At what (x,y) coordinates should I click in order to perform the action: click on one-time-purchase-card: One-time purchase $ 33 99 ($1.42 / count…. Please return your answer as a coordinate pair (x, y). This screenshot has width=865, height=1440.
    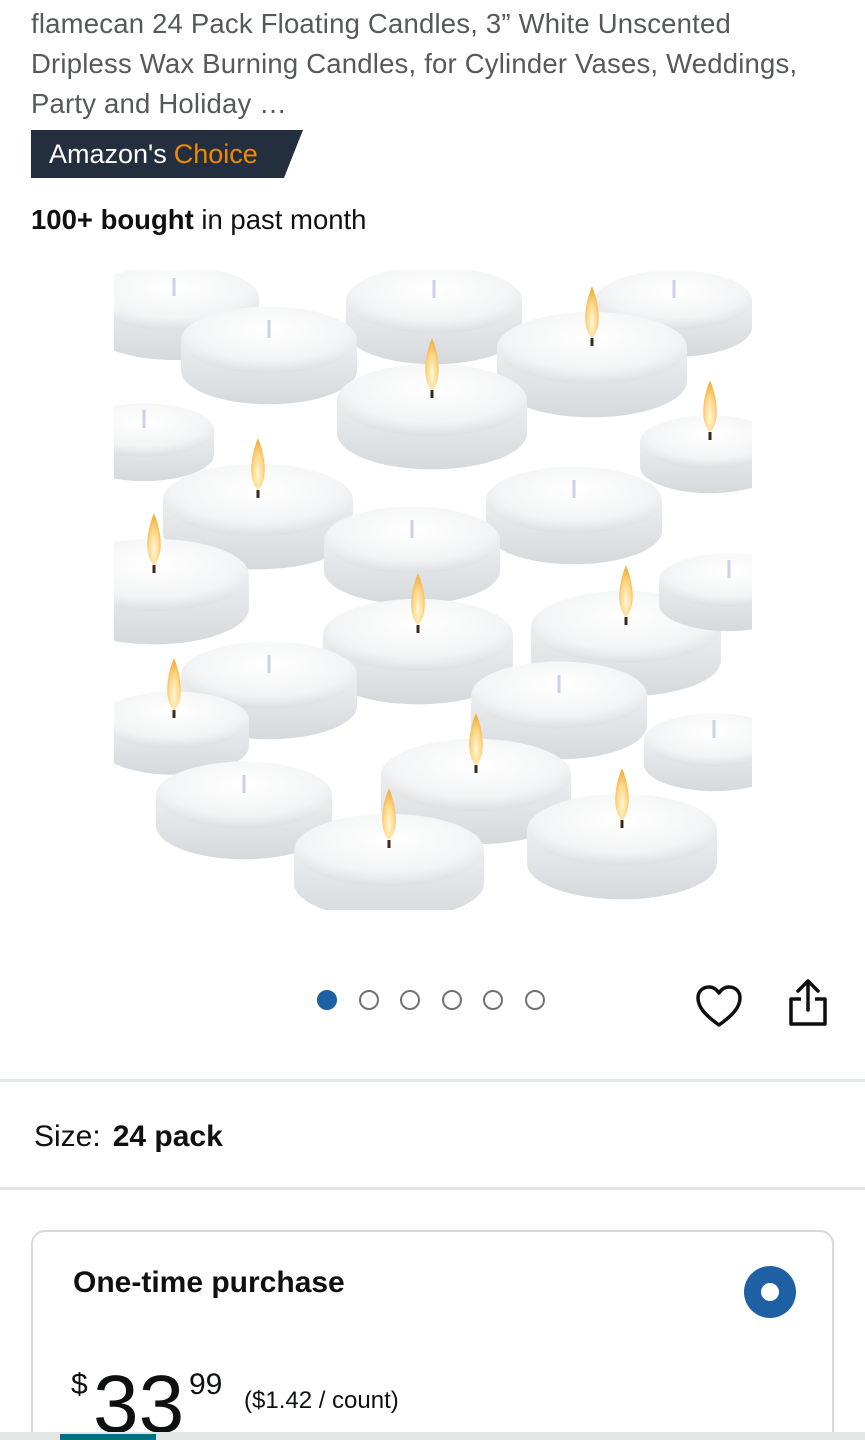
    Looking at the image, I should click on (432, 1335).